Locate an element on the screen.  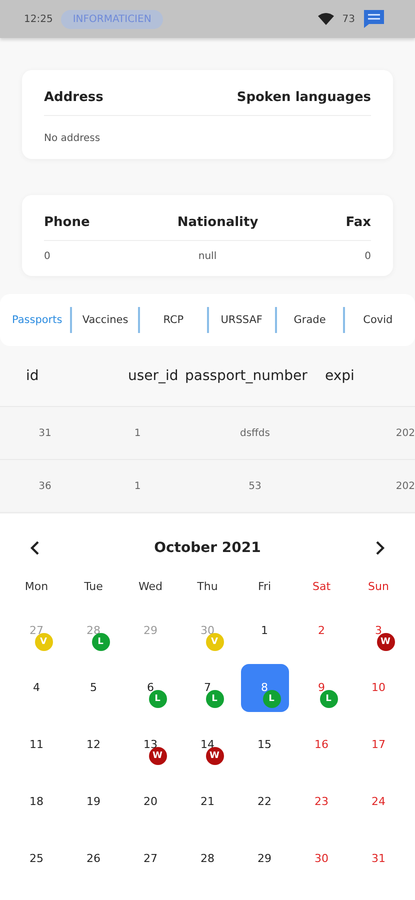
calendar-day: 28 is located at coordinates (208, 858).